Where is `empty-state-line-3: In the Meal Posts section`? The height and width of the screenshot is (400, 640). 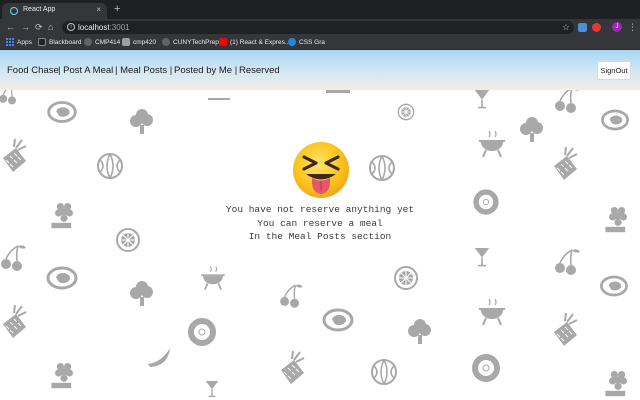 empty-state-line-3: In the Meal Posts section is located at coordinates (320, 236).